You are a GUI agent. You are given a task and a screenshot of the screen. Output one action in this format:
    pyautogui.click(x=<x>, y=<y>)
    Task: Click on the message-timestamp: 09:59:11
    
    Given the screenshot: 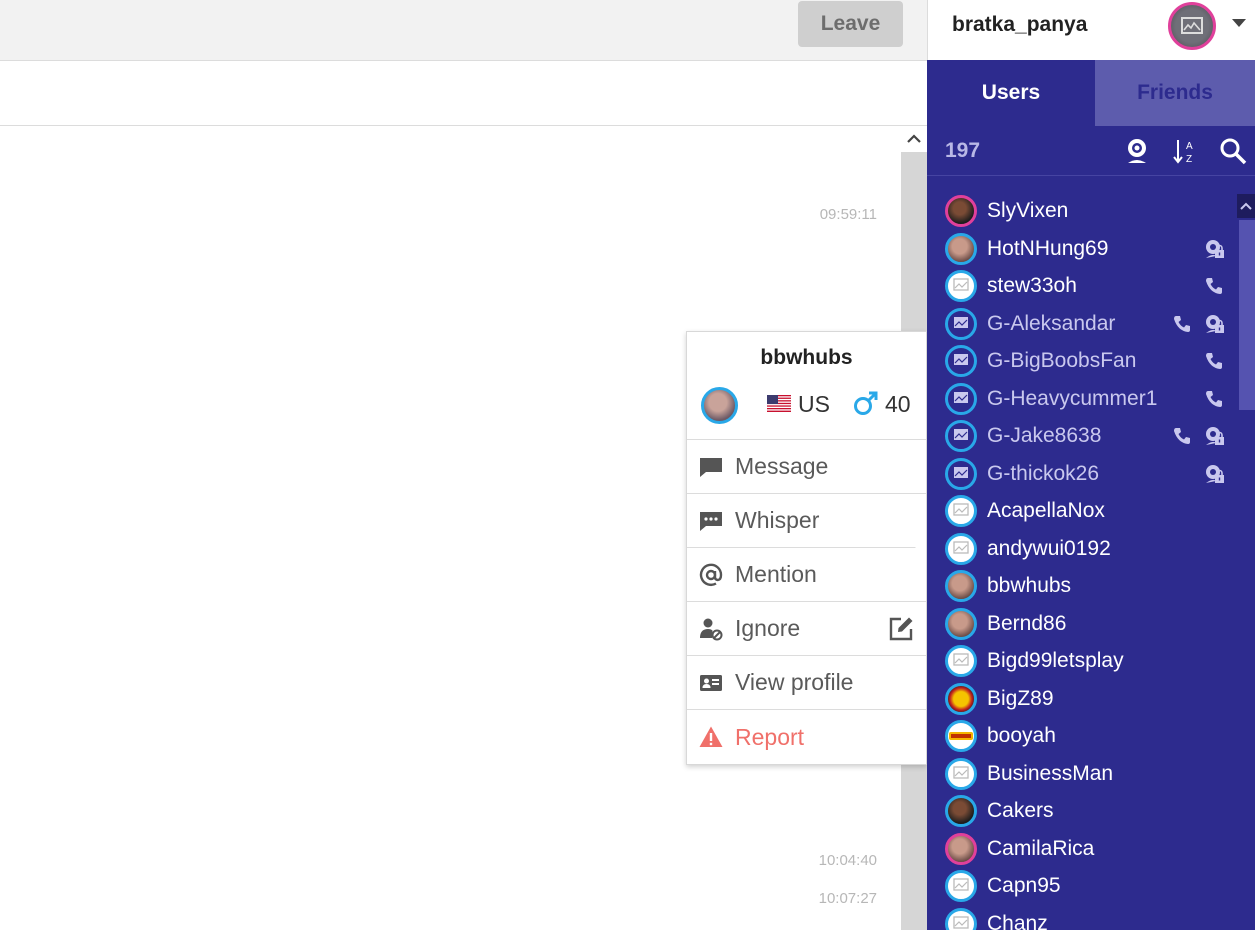 What is the action you would take?
    pyautogui.click(x=848, y=214)
    